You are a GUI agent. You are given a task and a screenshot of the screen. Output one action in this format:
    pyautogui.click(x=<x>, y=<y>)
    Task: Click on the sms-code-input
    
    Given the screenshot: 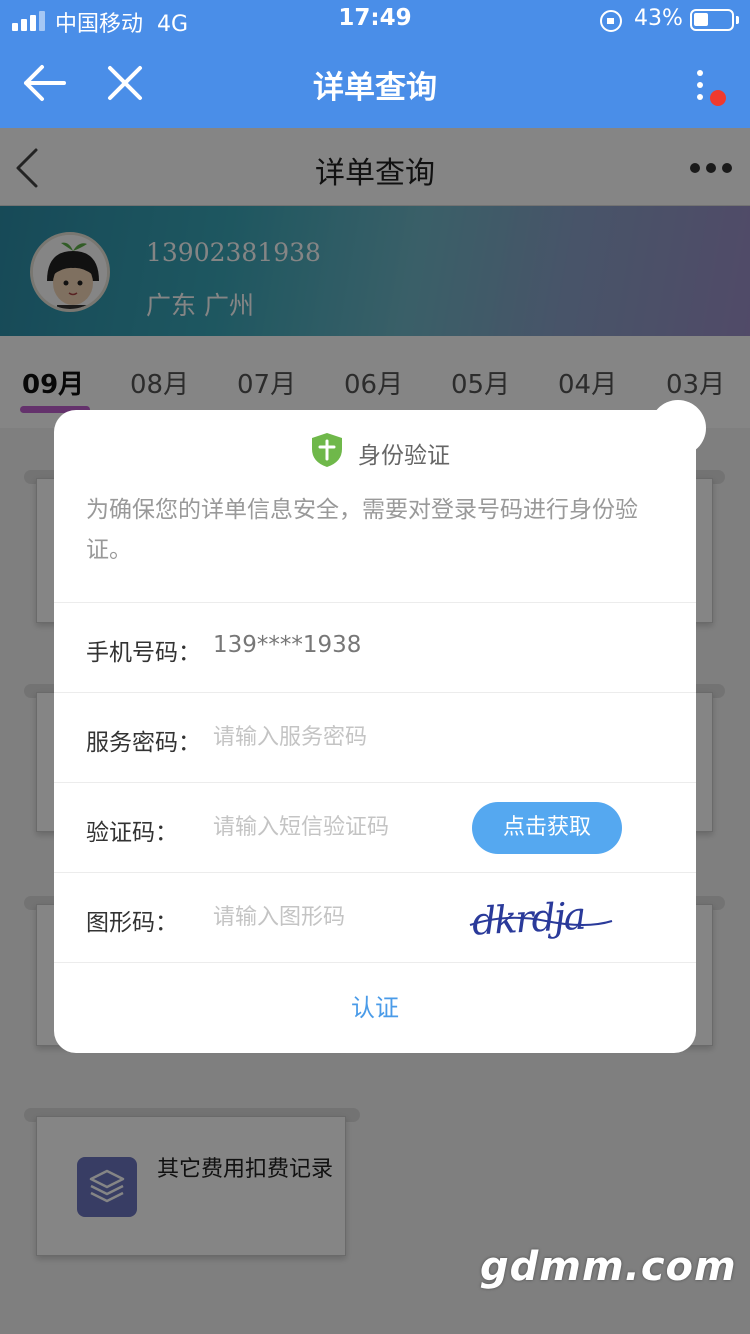 What is the action you would take?
    pyautogui.click(x=333, y=827)
    